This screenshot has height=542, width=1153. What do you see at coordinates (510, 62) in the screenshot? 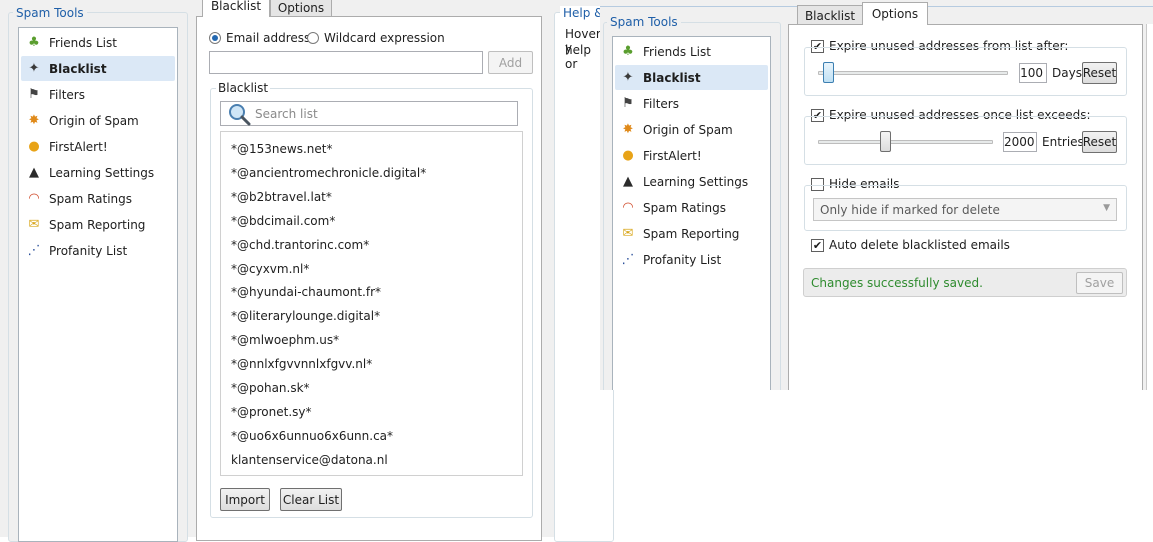
I see `add-button: Add` at bounding box center [510, 62].